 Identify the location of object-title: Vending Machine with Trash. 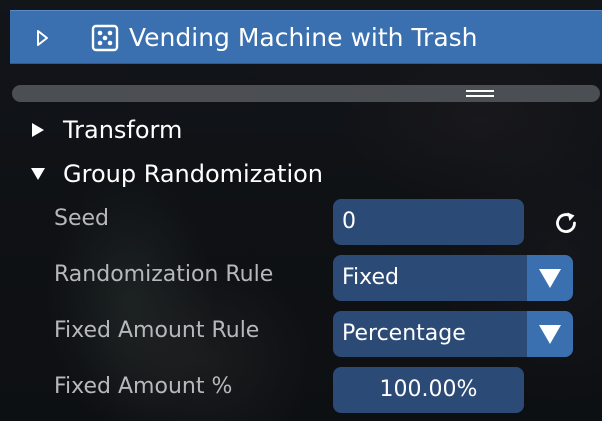
(303, 37).